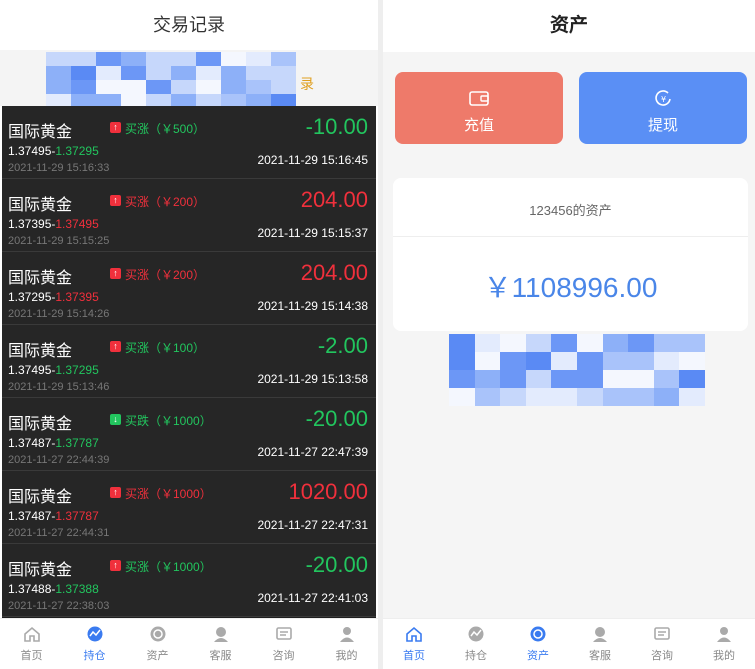 The height and width of the screenshot is (669, 755). I want to click on close-time: 2021-11-29 15:15:37, so click(312, 233).